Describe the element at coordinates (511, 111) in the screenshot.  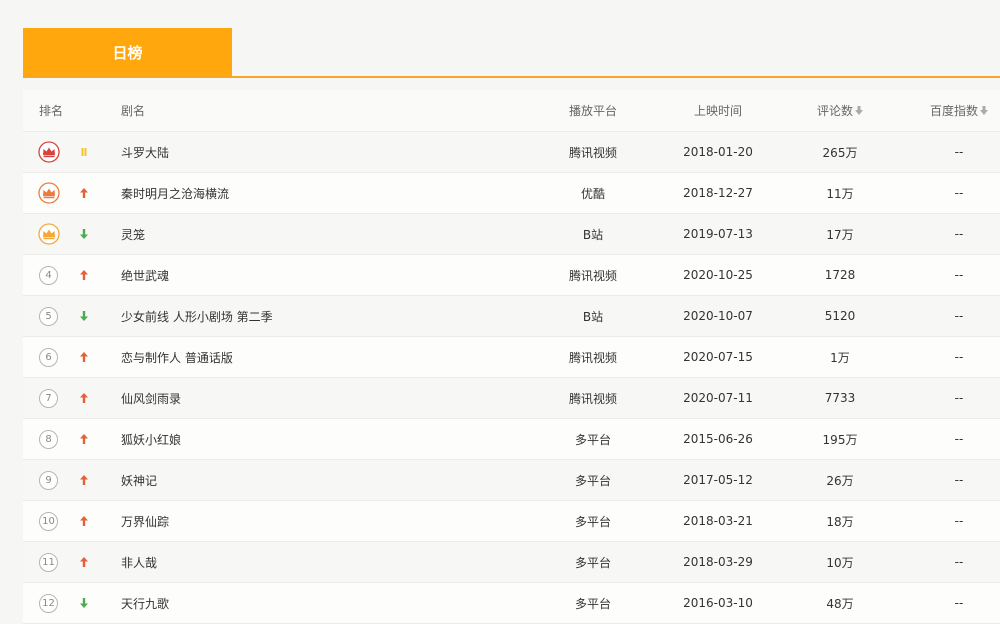
I see `table-header: 排名 剧名 播放平台 上映时间 评论数 百度指数` at that location.